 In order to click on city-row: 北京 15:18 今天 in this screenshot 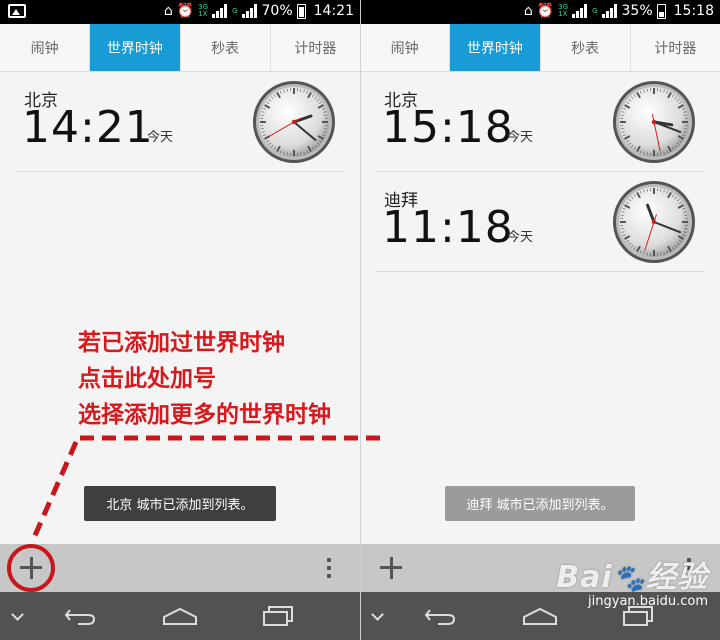, I will do `click(540, 122)`.